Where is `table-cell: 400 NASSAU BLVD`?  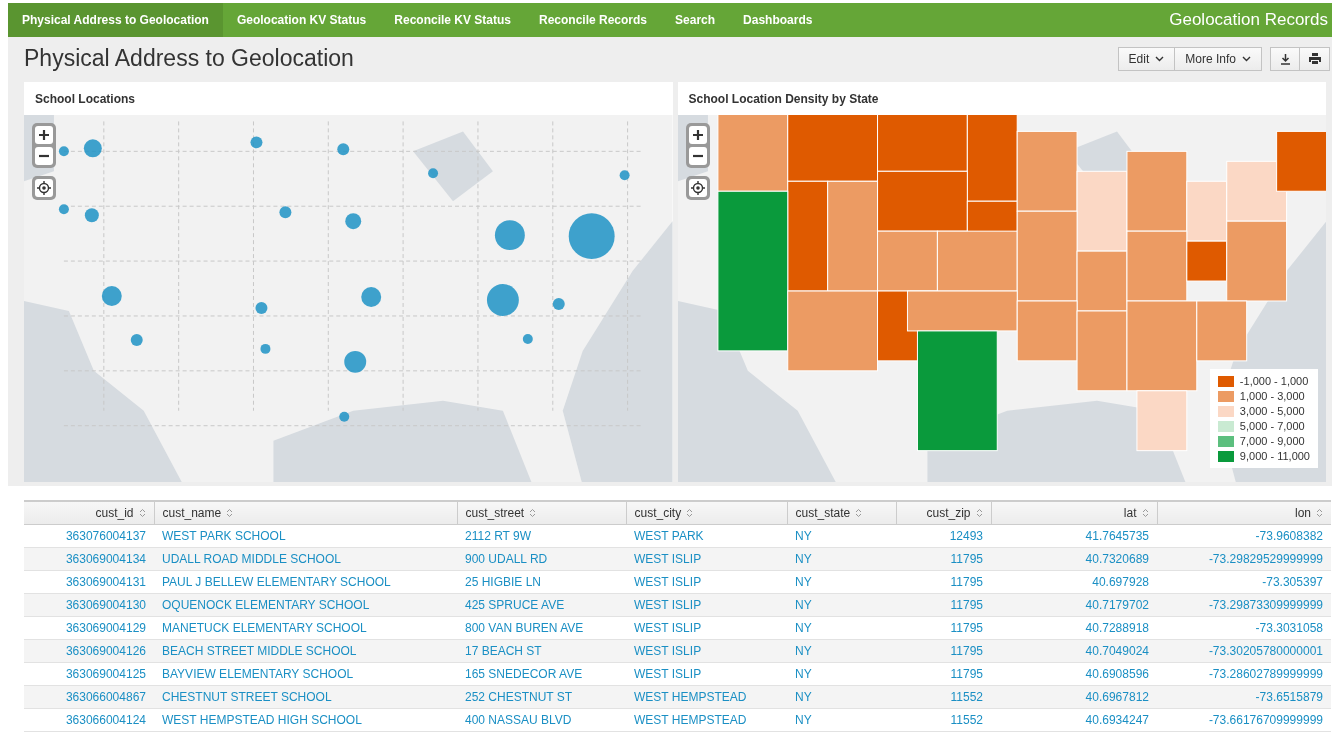
table-cell: 400 NASSAU BLVD is located at coordinates (541, 720).